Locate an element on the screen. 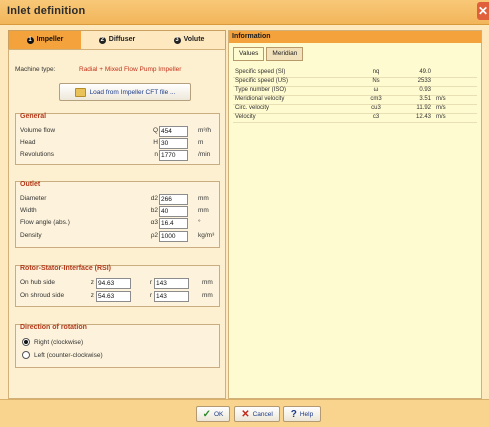  diameter-unit: mm is located at coordinates (203, 198).